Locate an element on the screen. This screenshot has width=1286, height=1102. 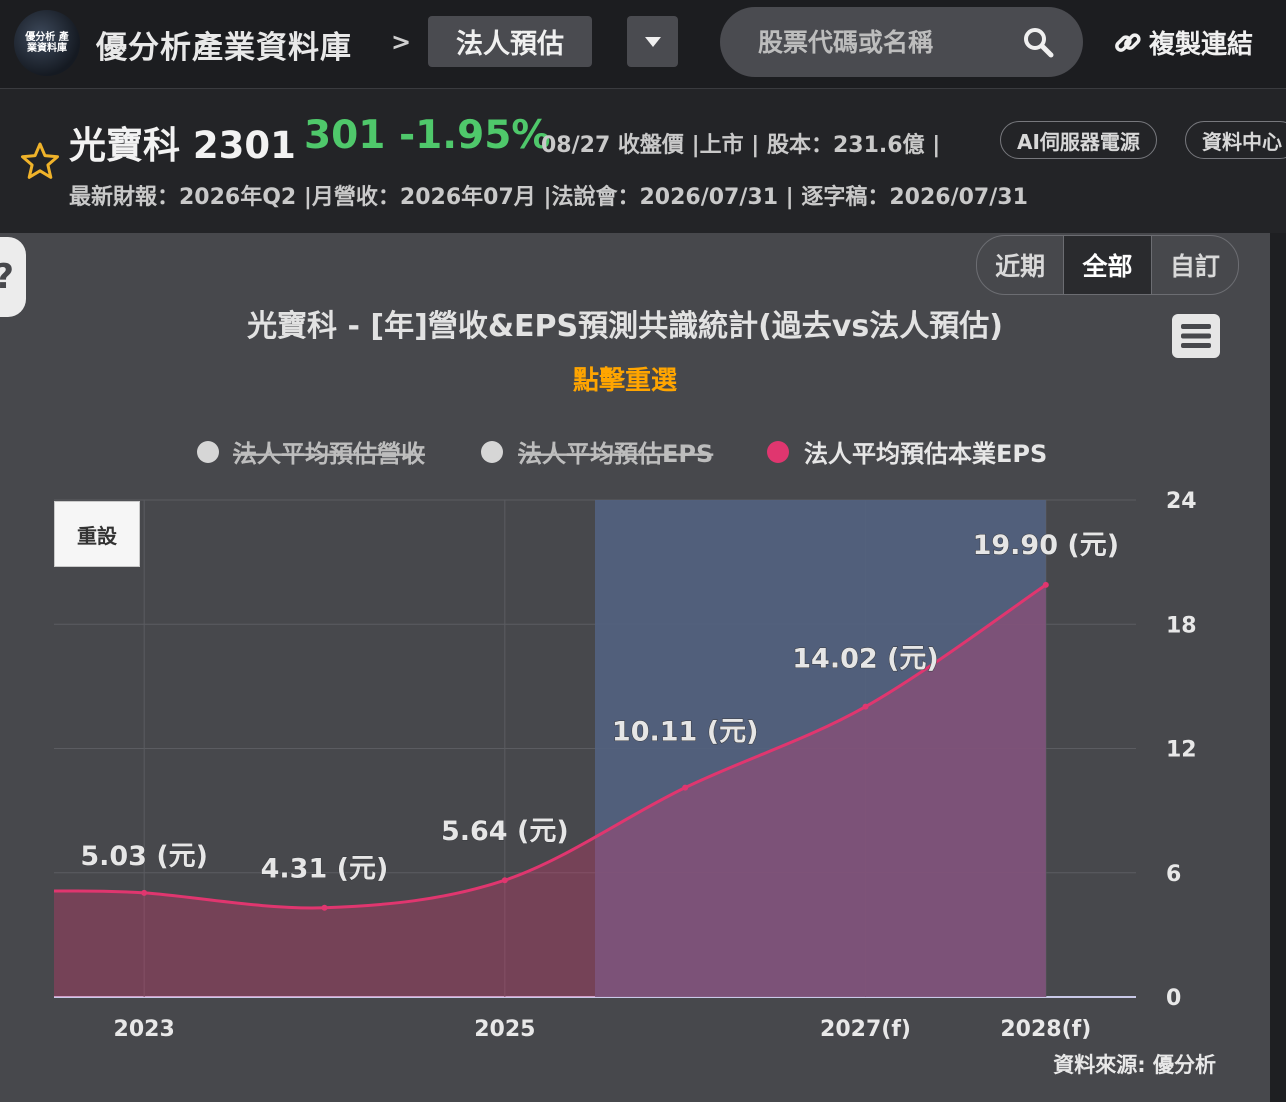
chart-subtitle: 點擊重選 is located at coordinates (625, 381).